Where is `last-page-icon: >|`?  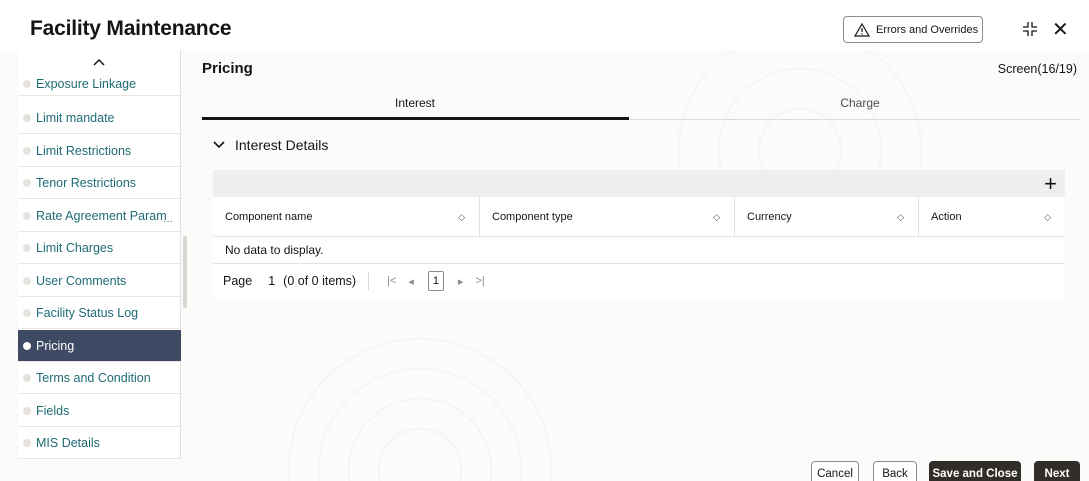 last-page-icon: >| is located at coordinates (479, 281).